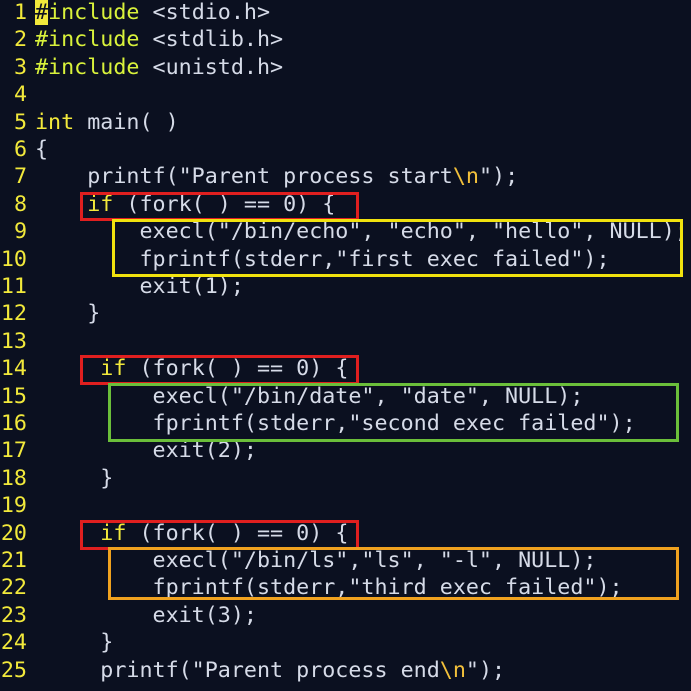 This screenshot has width=691, height=691. I want to click on code-text: #include <stdlib.h>, so click(159, 39).